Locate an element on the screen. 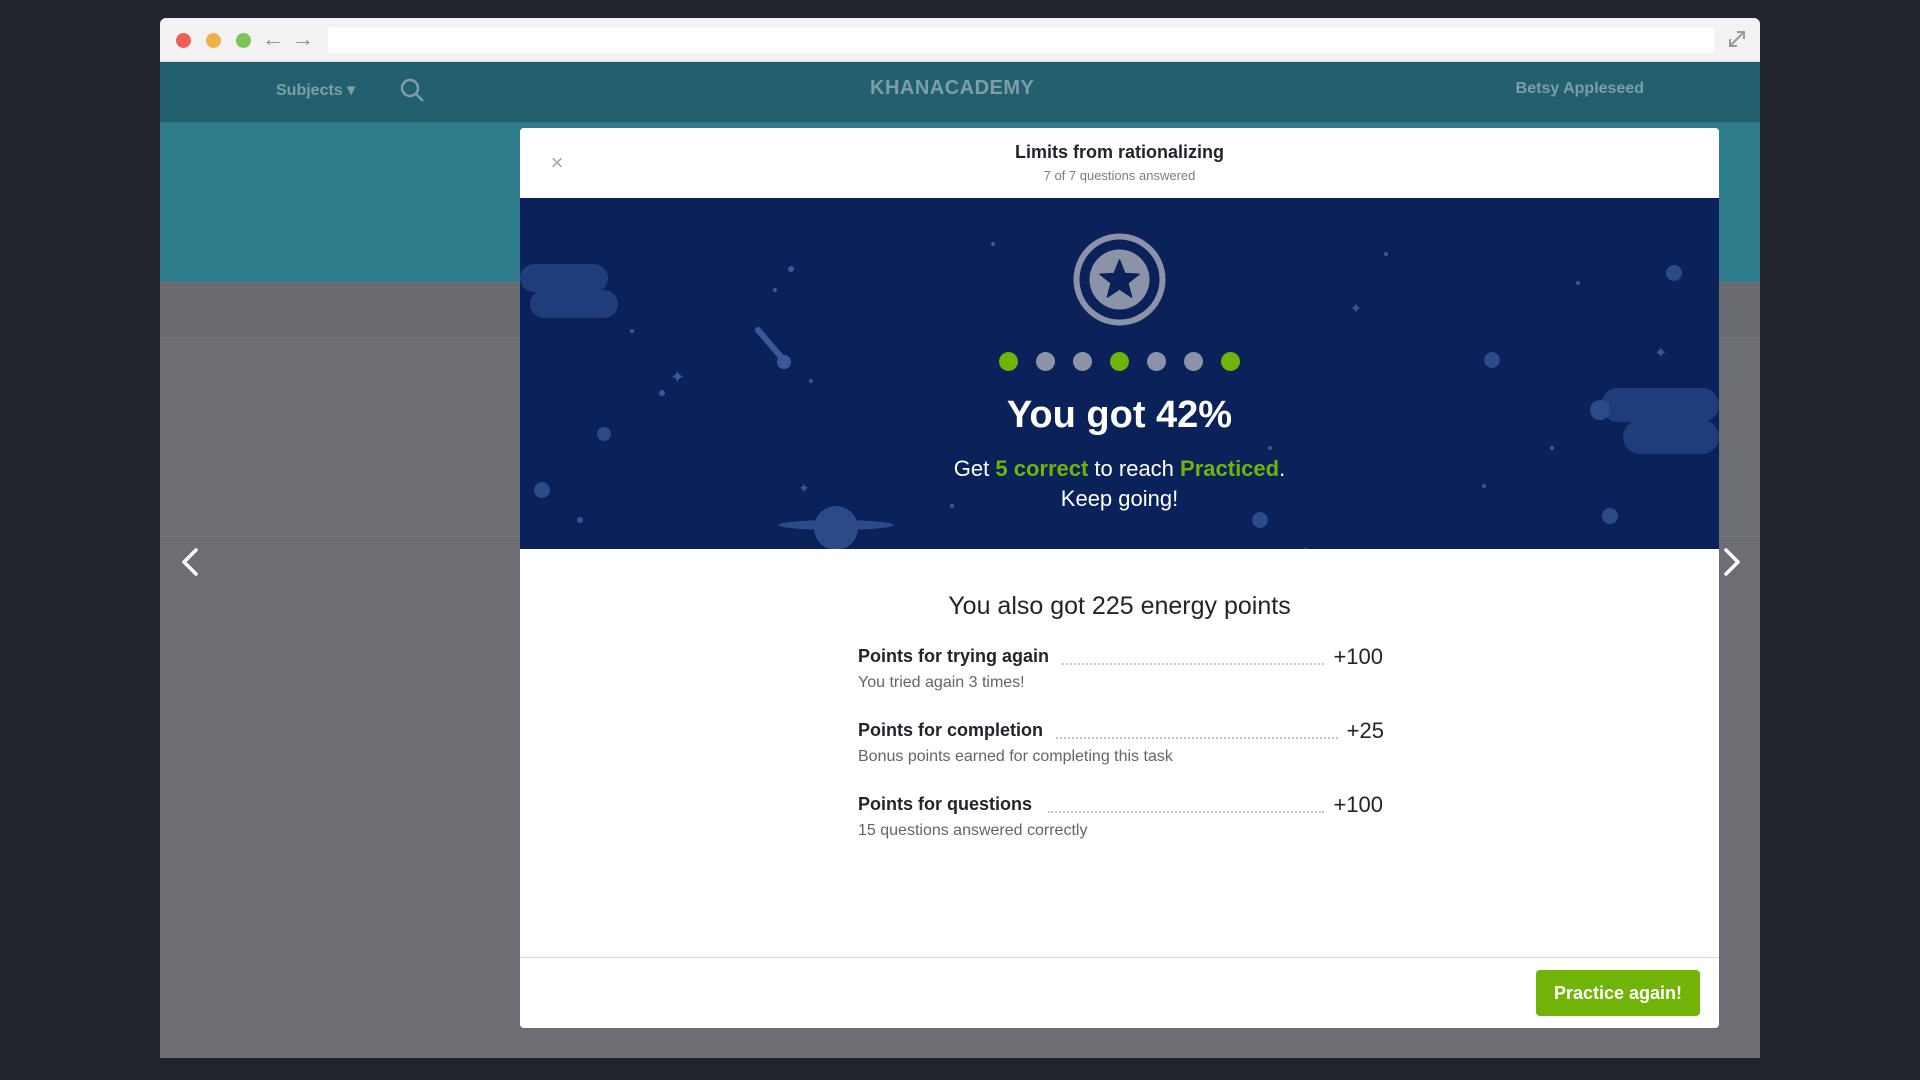 This screenshot has height=1080, width=1920. points-label: Points for completion is located at coordinates (955, 730).